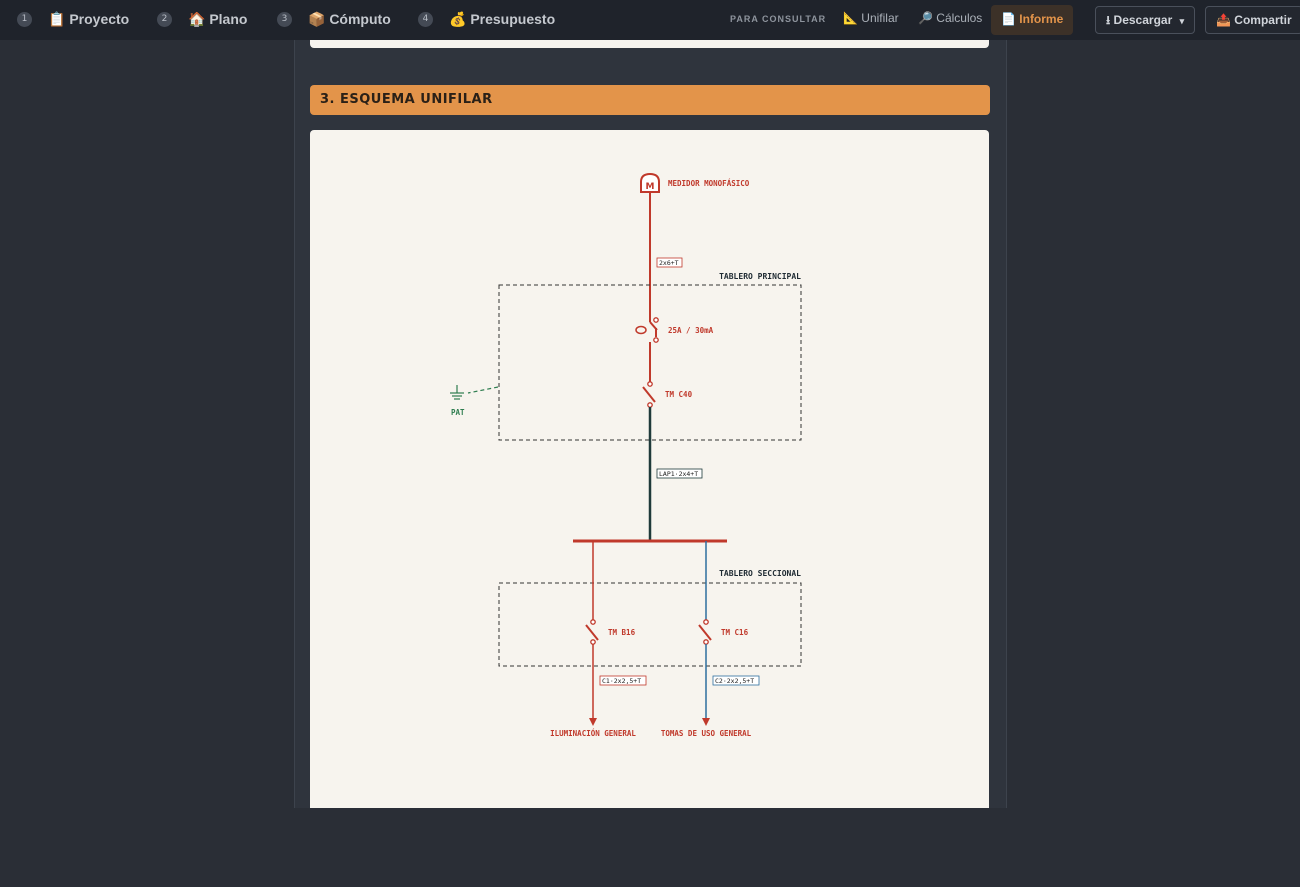 The image size is (1300, 887). I want to click on ground-label: PAT, so click(458, 412).